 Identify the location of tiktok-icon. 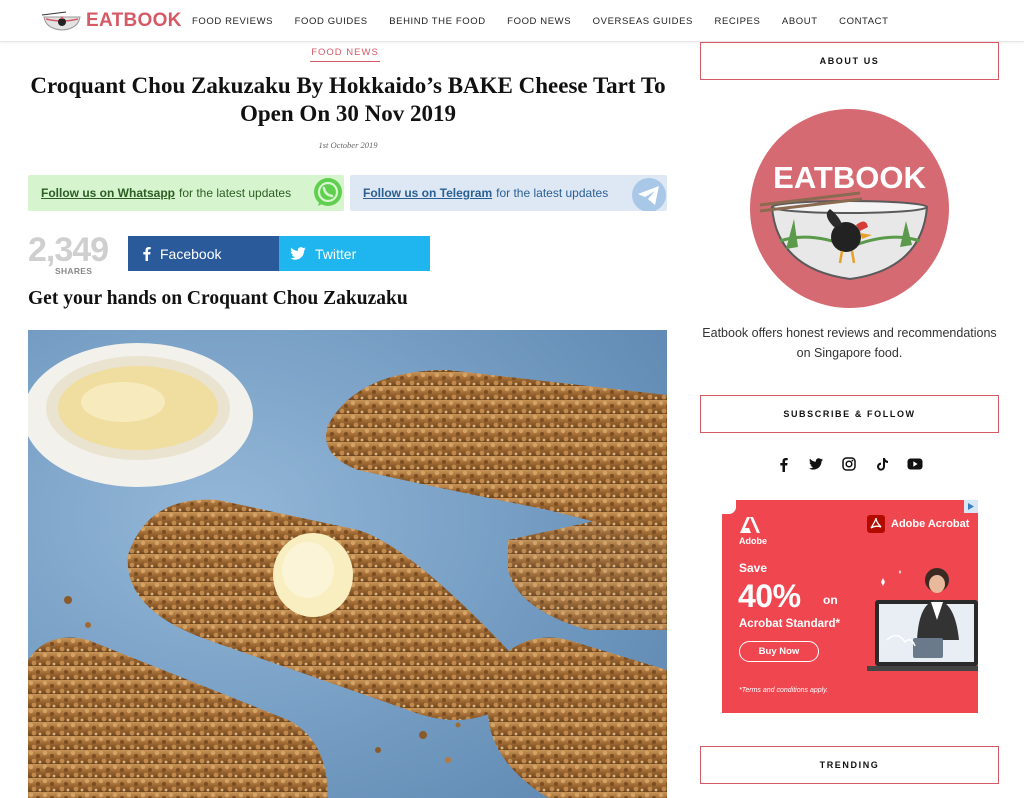
(882, 464).